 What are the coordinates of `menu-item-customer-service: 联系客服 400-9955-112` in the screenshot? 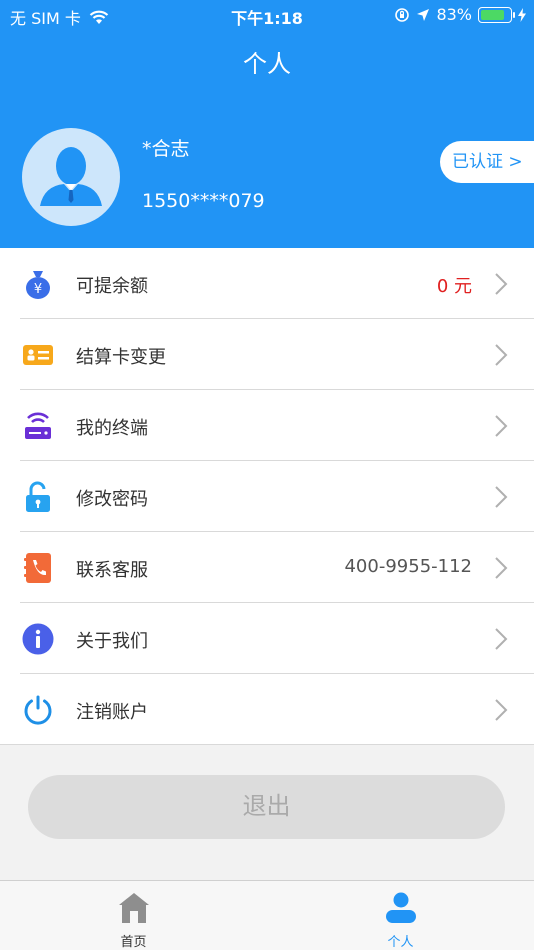 It's located at (267, 567).